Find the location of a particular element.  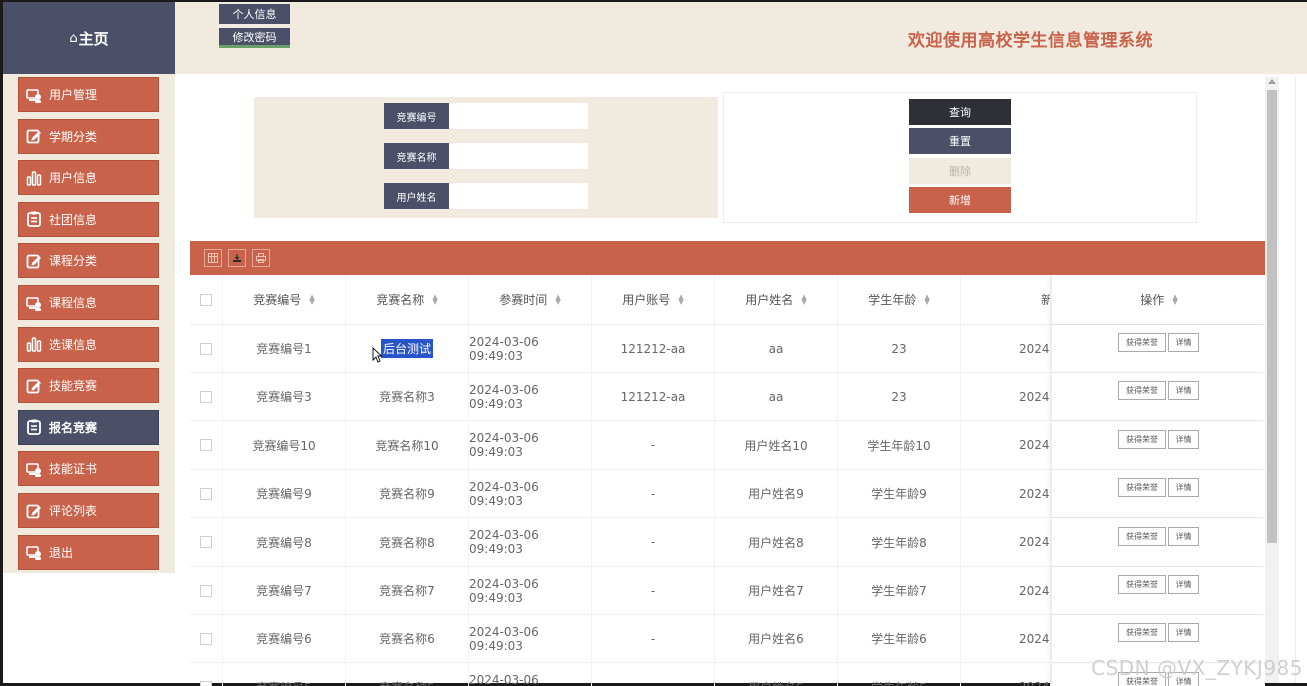

sidebar-item: 课程分类 is located at coordinates (88, 261).